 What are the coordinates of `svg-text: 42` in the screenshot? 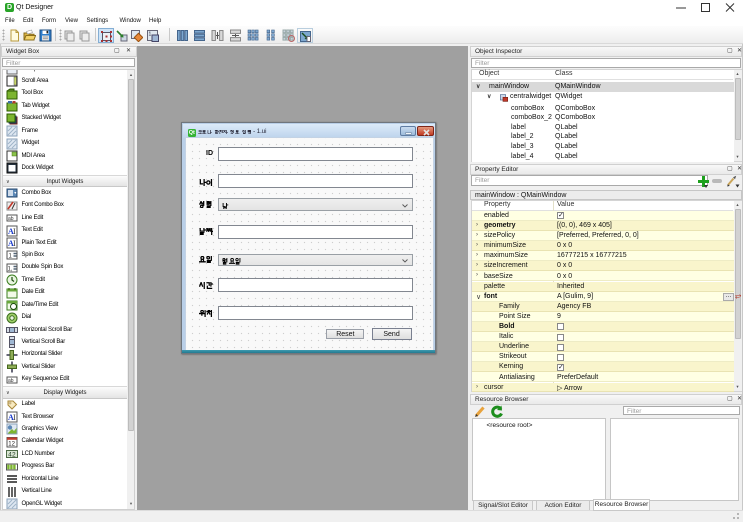 It's located at (12, 455).